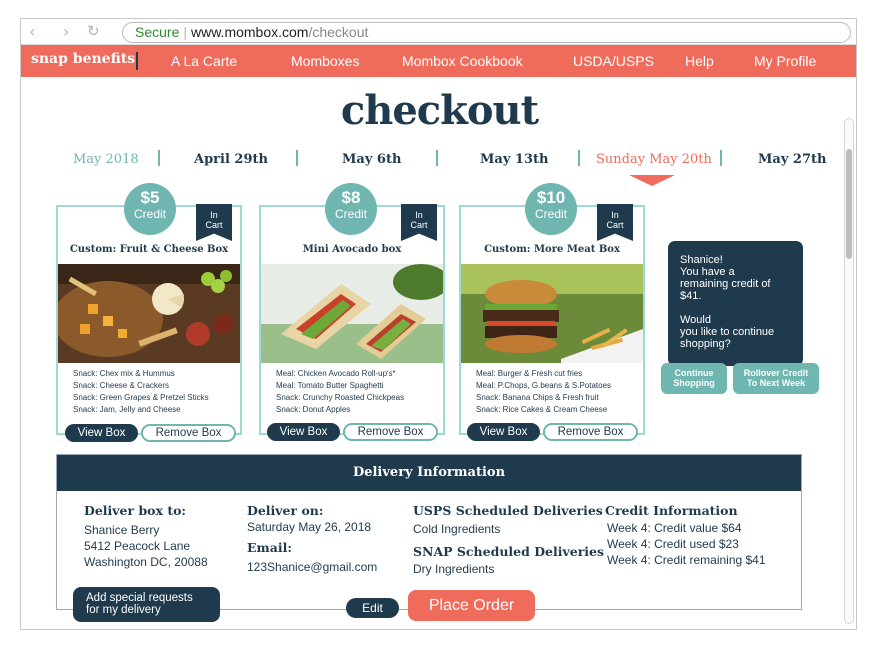 The height and width of the screenshot is (647, 878). What do you see at coordinates (429, 473) in the screenshot?
I see `delivery-heading: Delivery Information` at bounding box center [429, 473].